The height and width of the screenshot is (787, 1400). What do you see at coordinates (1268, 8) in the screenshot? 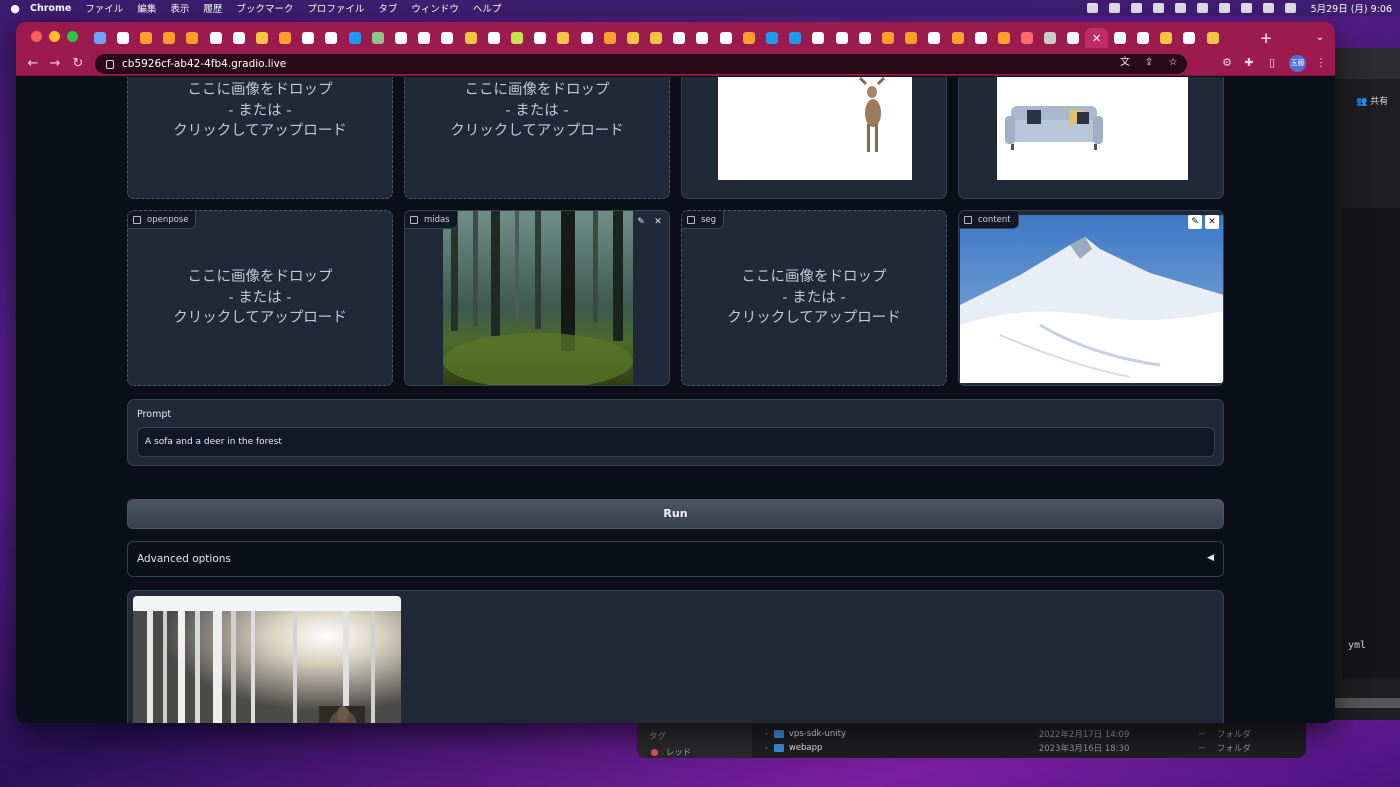
I see `control-center-icon` at bounding box center [1268, 8].